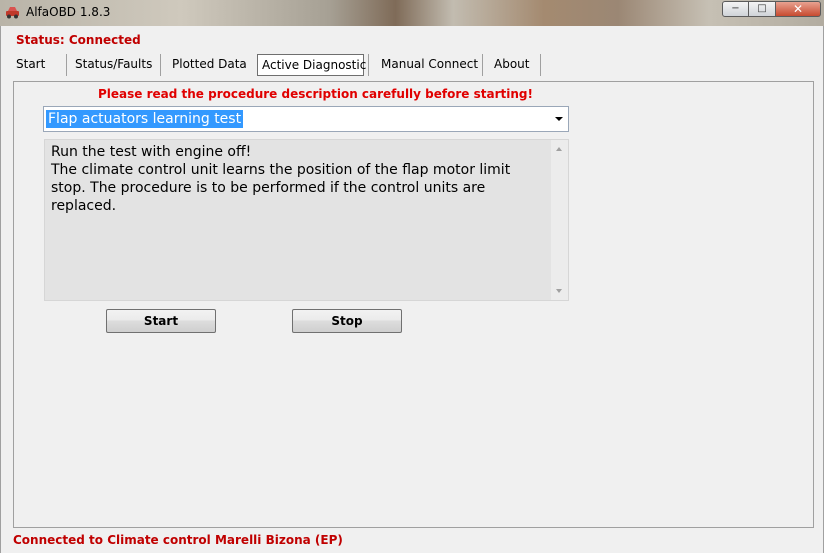 The height and width of the screenshot is (553, 824). What do you see at coordinates (511, 64) in the screenshot?
I see `tab-about: About` at bounding box center [511, 64].